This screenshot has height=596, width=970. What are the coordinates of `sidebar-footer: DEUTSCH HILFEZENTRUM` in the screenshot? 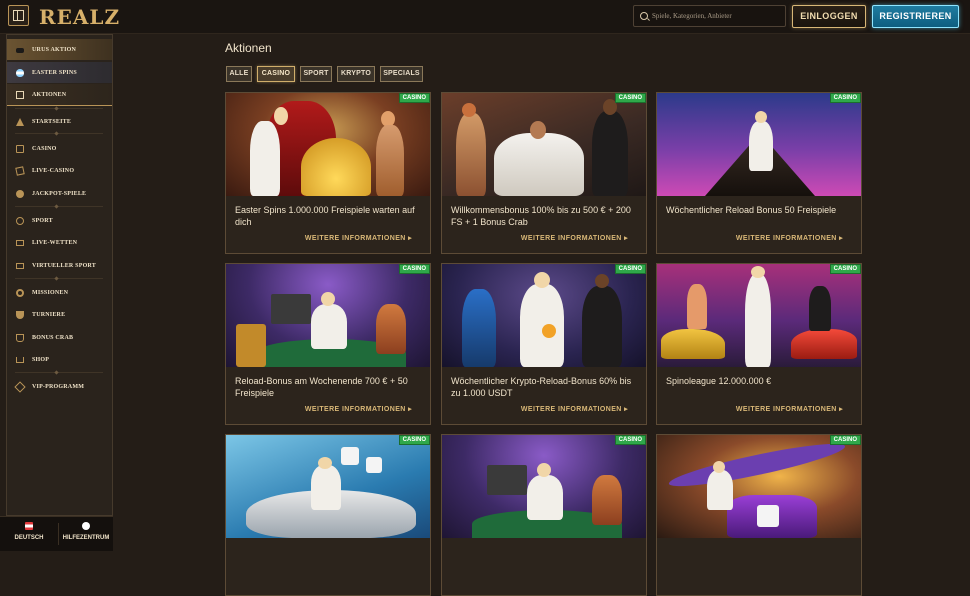 It's located at (56, 533).